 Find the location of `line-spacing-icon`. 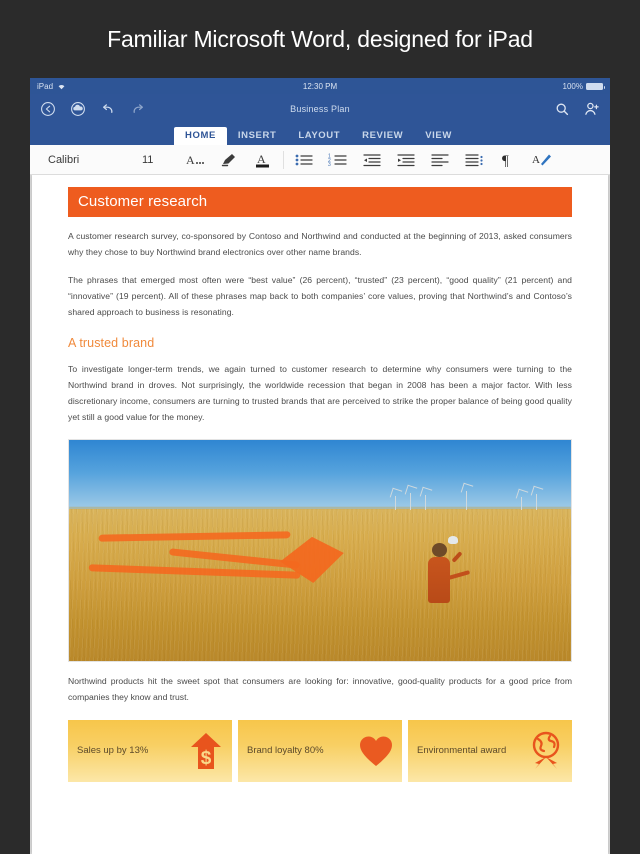

line-spacing-icon is located at coordinates (474, 160).